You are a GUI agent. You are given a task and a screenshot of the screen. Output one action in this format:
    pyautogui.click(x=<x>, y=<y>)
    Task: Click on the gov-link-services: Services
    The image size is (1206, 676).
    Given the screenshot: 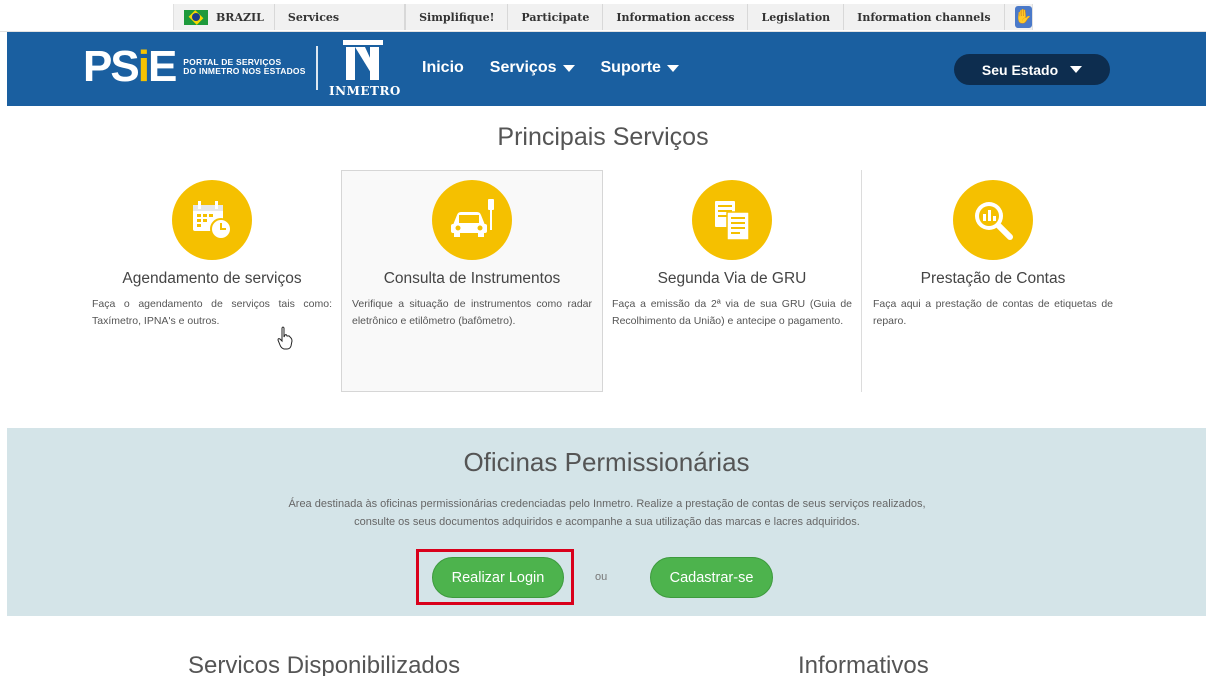 What is the action you would take?
    pyautogui.click(x=340, y=17)
    